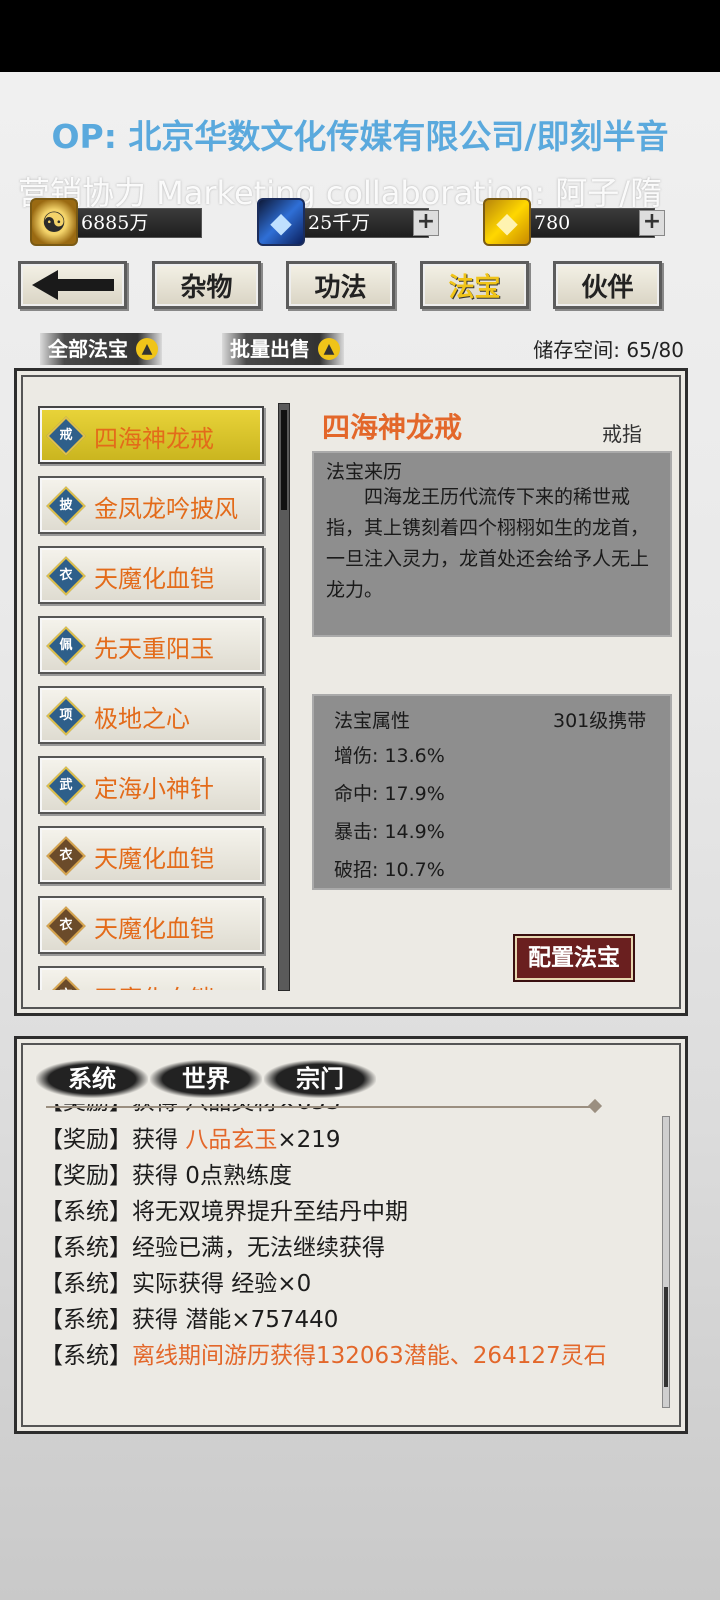  What do you see at coordinates (281, 222) in the screenshot?
I see `crystal-icon: ◆` at bounding box center [281, 222].